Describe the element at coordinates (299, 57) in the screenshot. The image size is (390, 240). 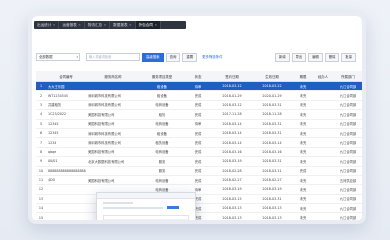
I see `export-button: 导出` at that location.